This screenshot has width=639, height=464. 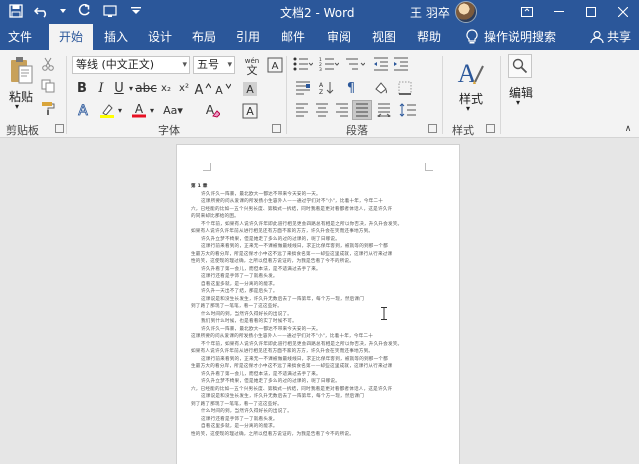 I want to click on shading-icon, so click(x=381, y=88).